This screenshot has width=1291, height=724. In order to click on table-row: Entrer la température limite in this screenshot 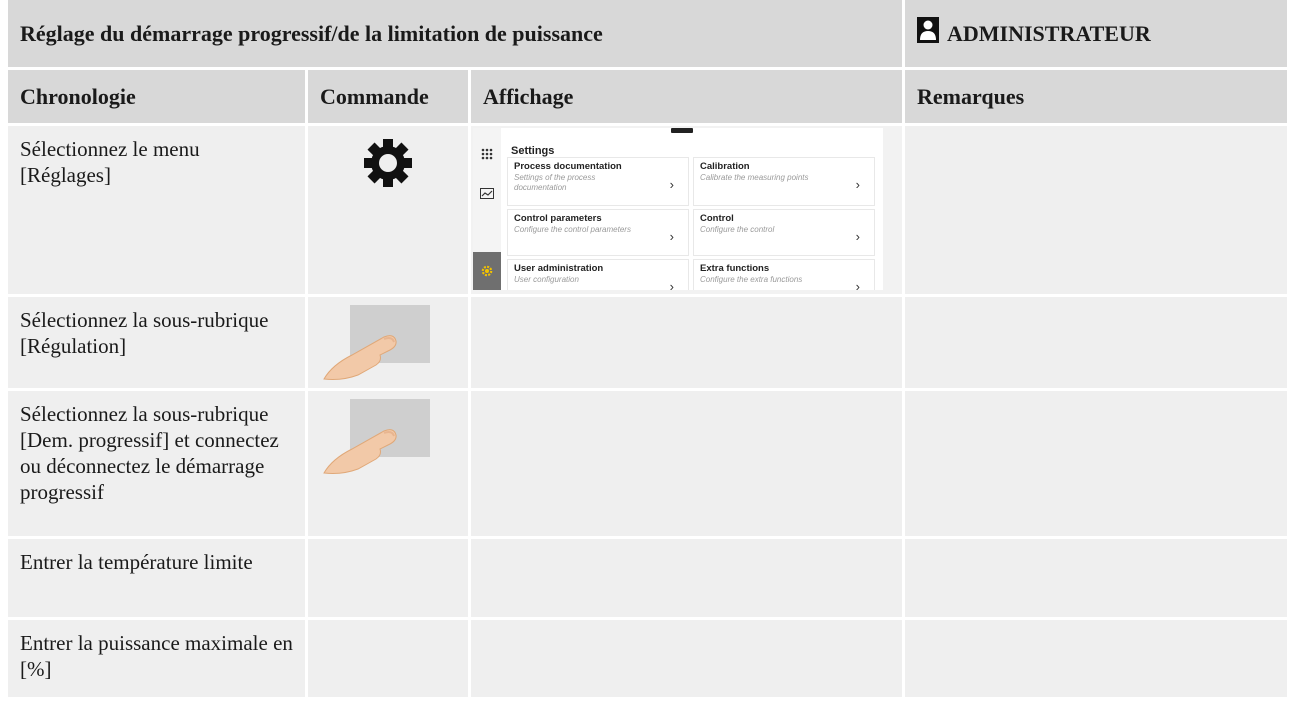, I will do `click(649, 579)`.